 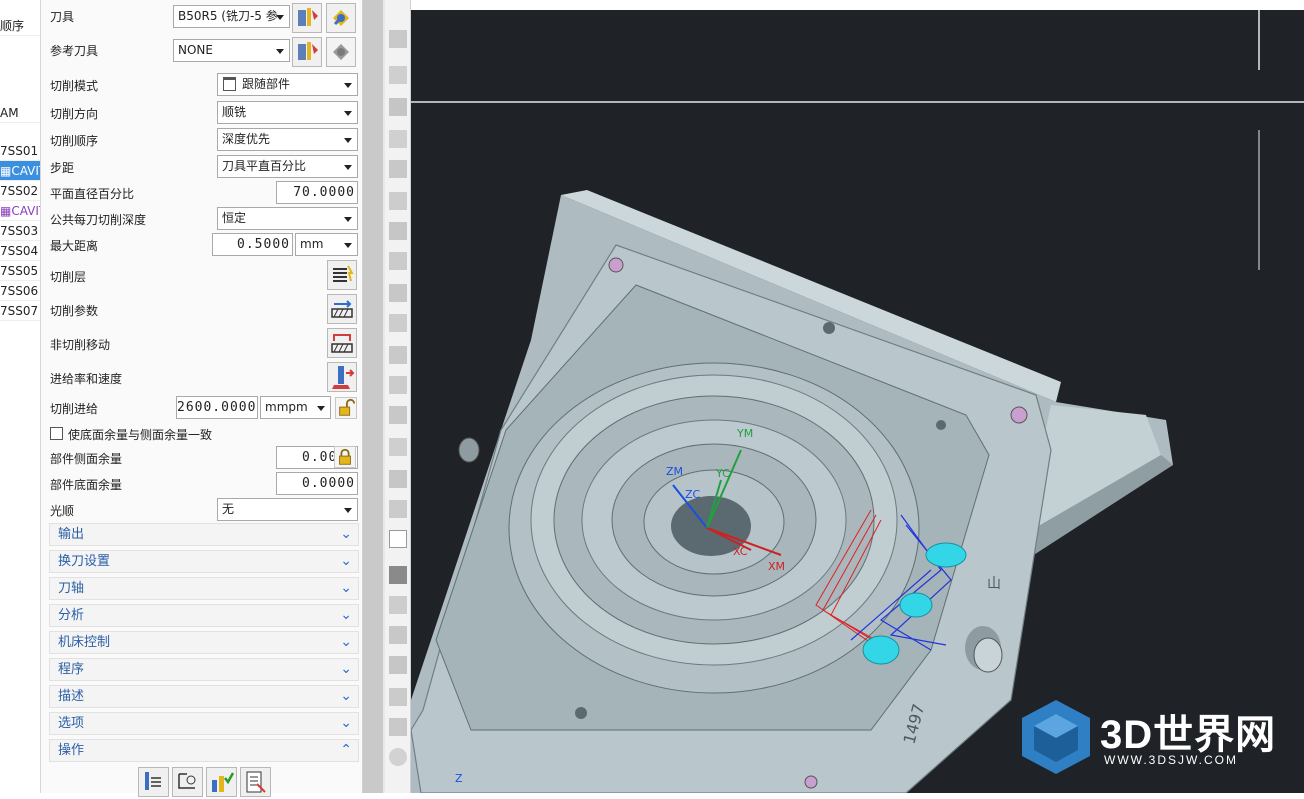 What do you see at coordinates (398, 39) in the screenshot?
I see `layer-icon` at bounding box center [398, 39].